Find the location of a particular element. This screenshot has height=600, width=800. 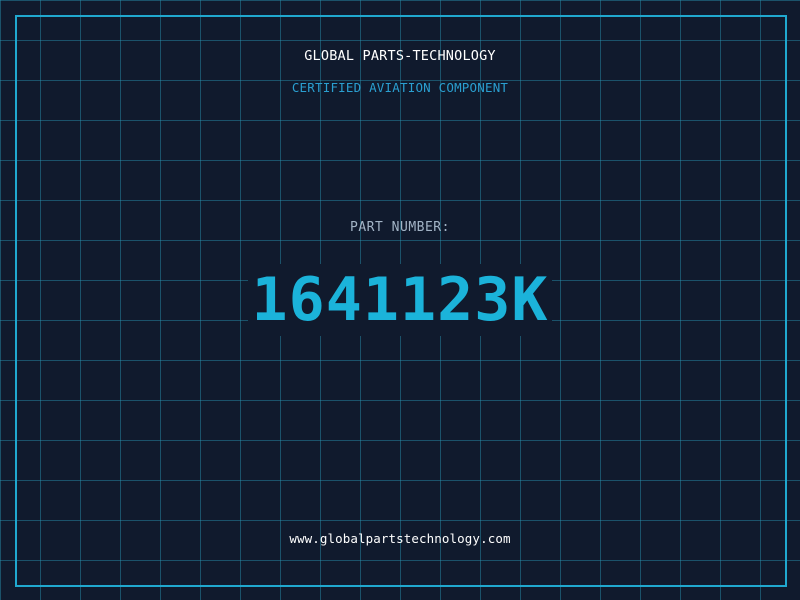

part-number-label: PART NUMBER: is located at coordinates (400, 227).